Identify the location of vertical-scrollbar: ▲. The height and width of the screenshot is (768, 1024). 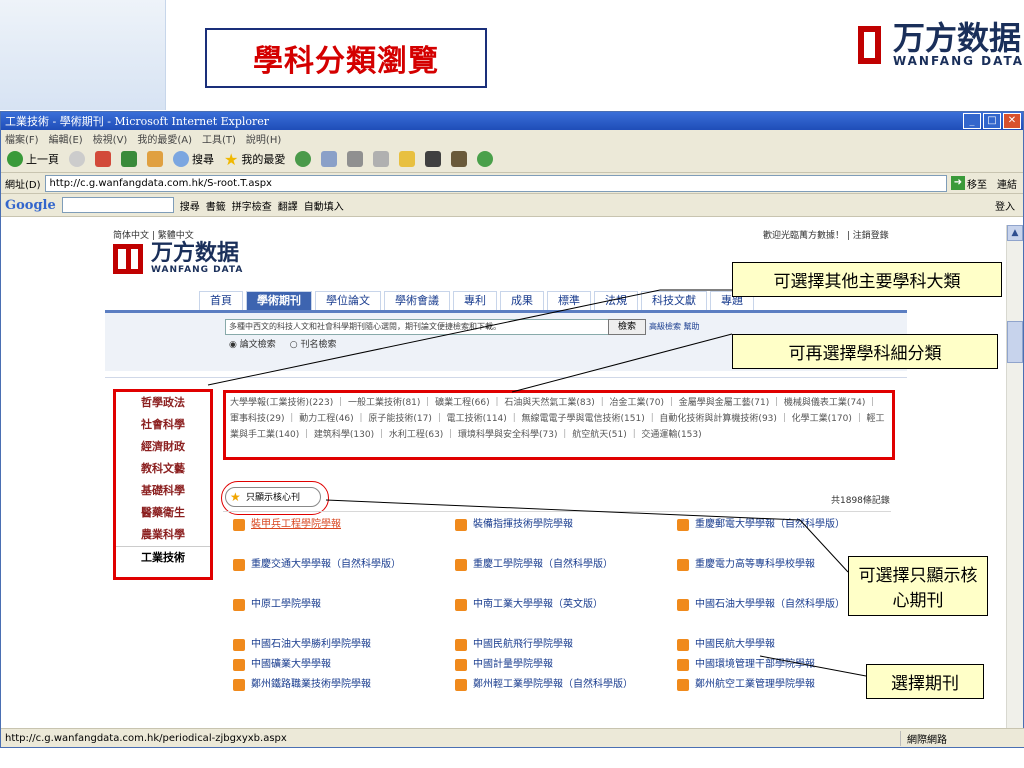
(1014, 477).